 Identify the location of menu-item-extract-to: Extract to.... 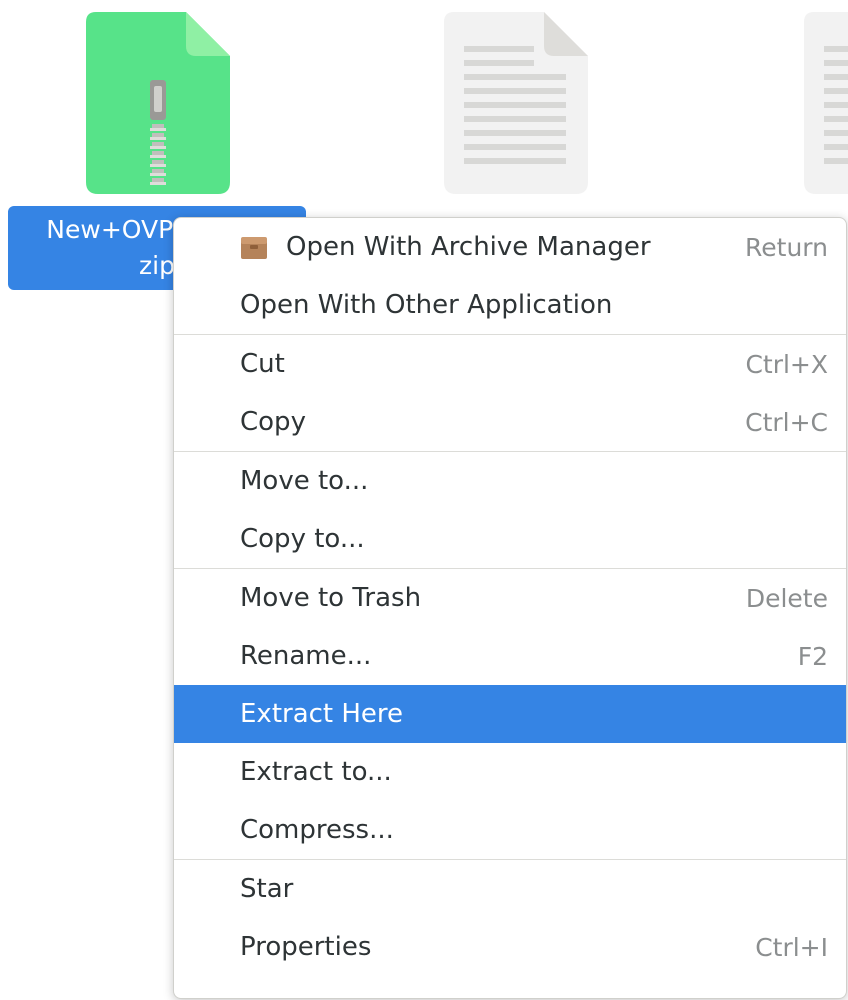
(510, 772).